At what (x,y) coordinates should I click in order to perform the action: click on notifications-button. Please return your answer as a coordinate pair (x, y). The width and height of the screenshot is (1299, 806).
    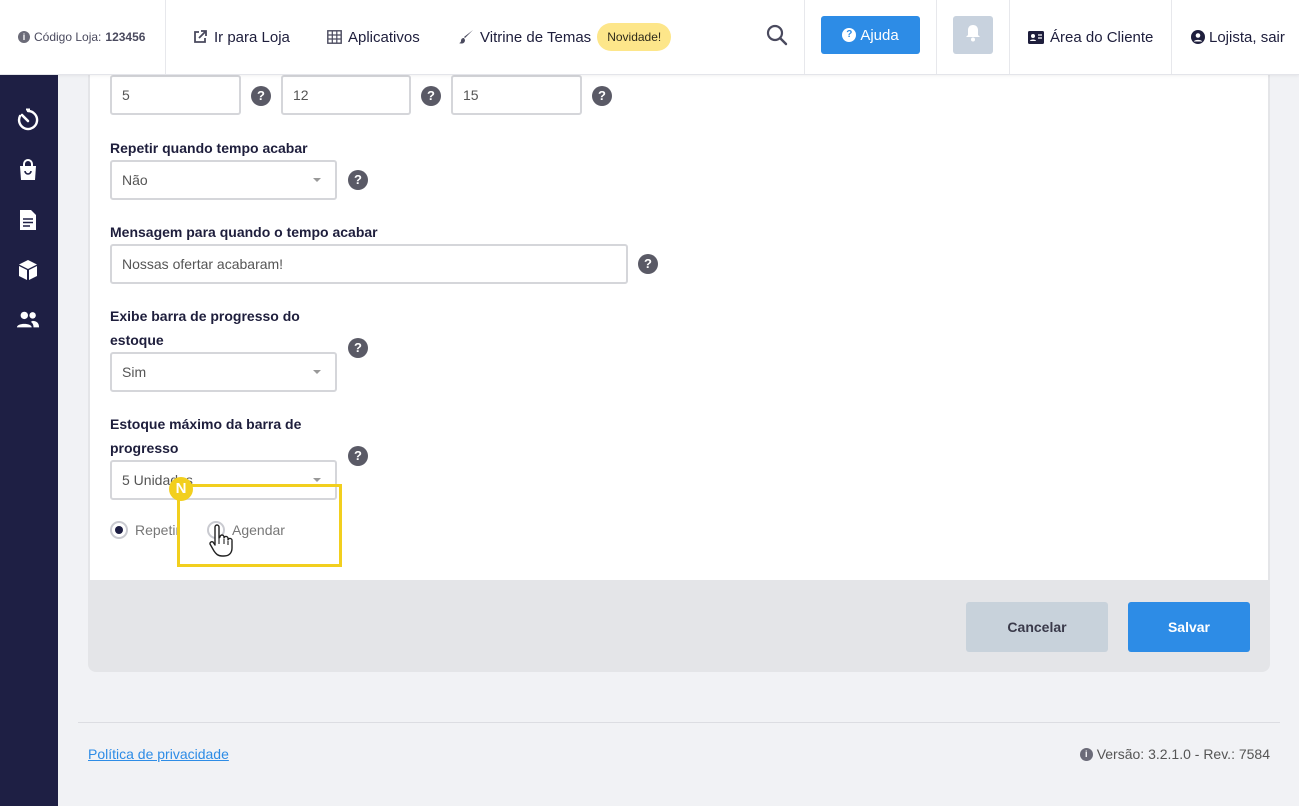
    Looking at the image, I should click on (973, 35).